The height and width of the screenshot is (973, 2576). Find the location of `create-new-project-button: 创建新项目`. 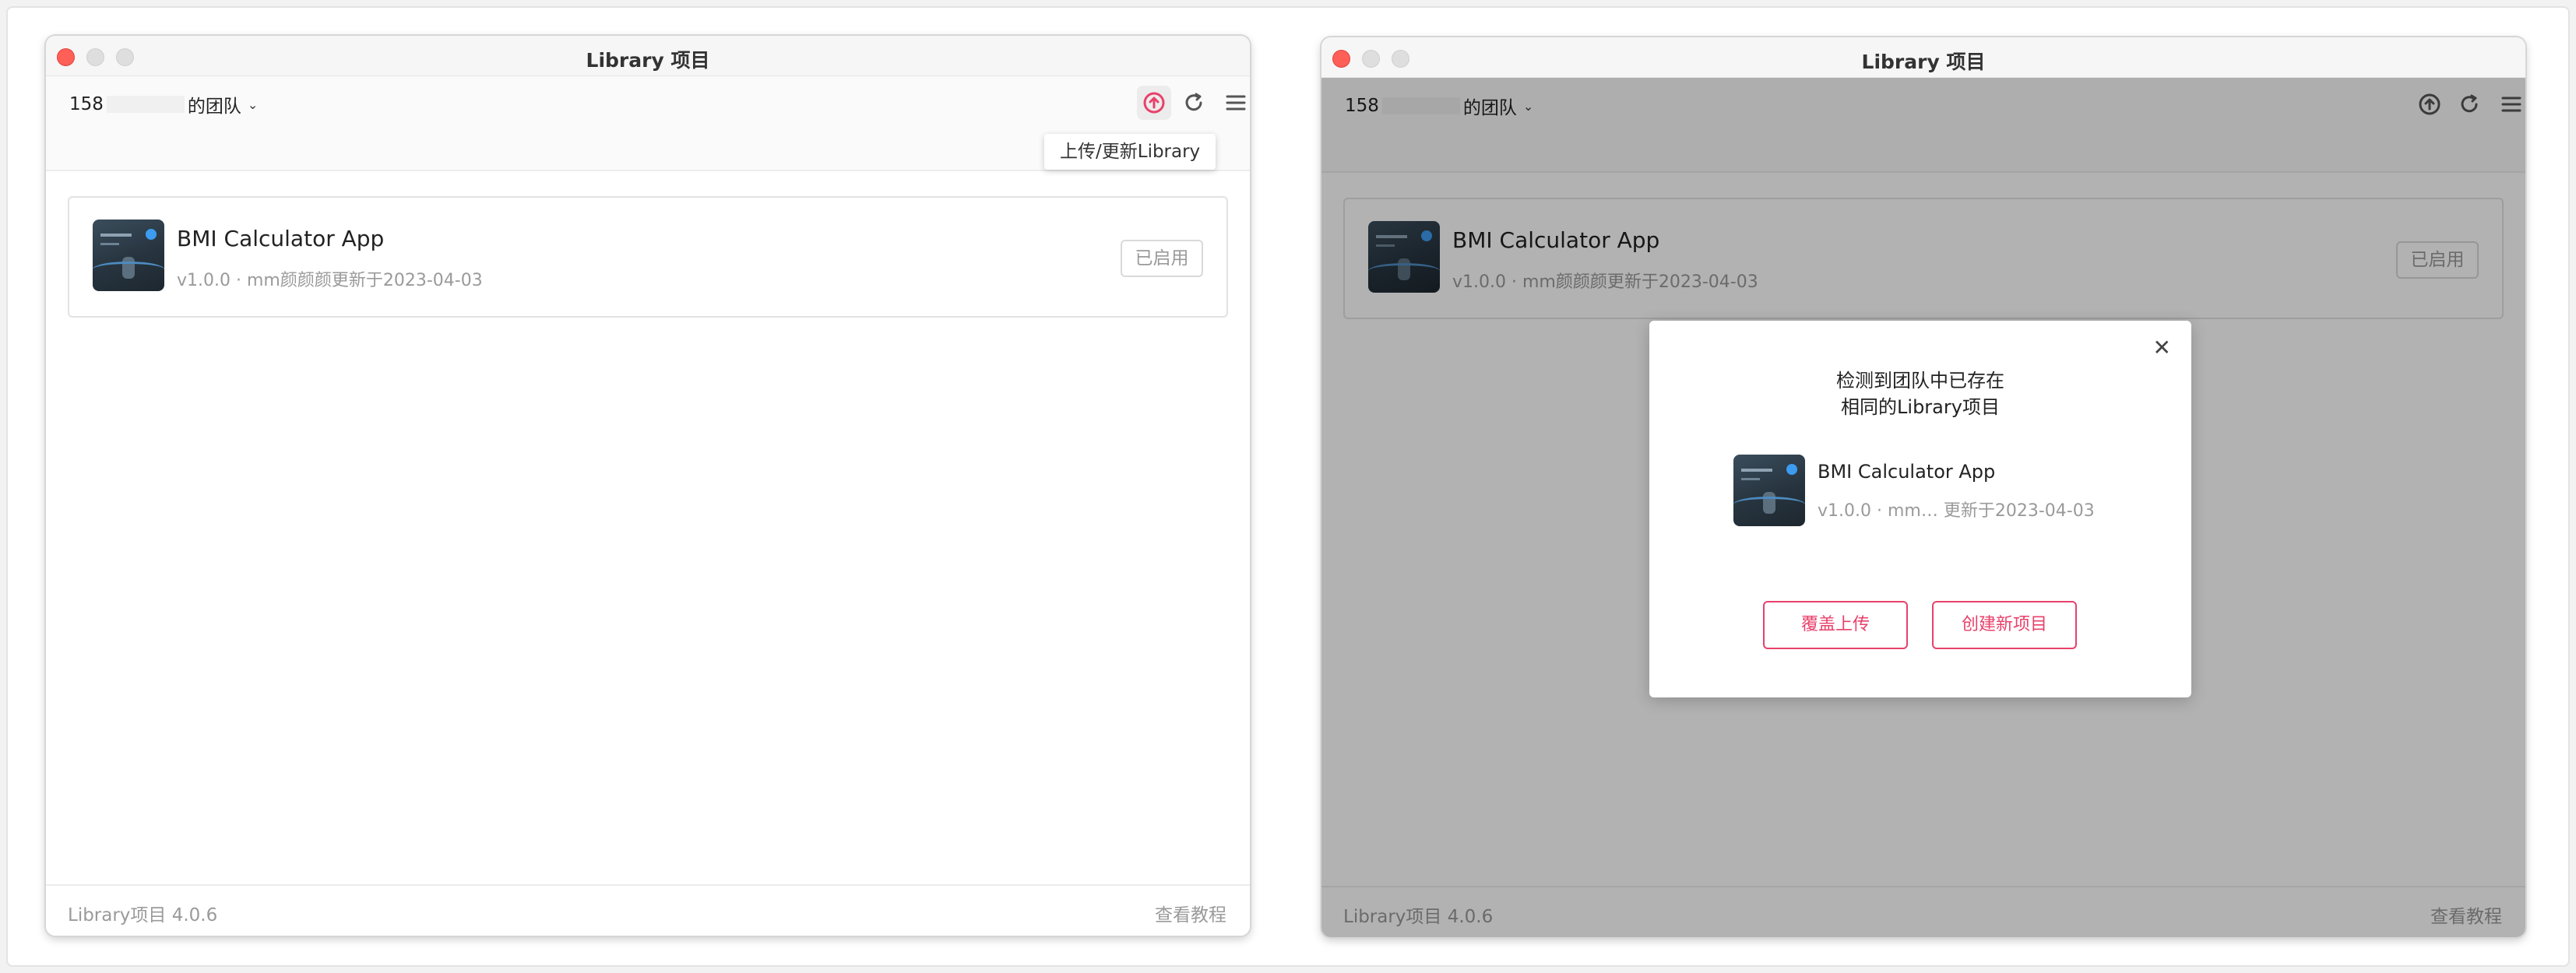

create-new-project-button: 创建新项目 is located at coordinates (2004, 625).